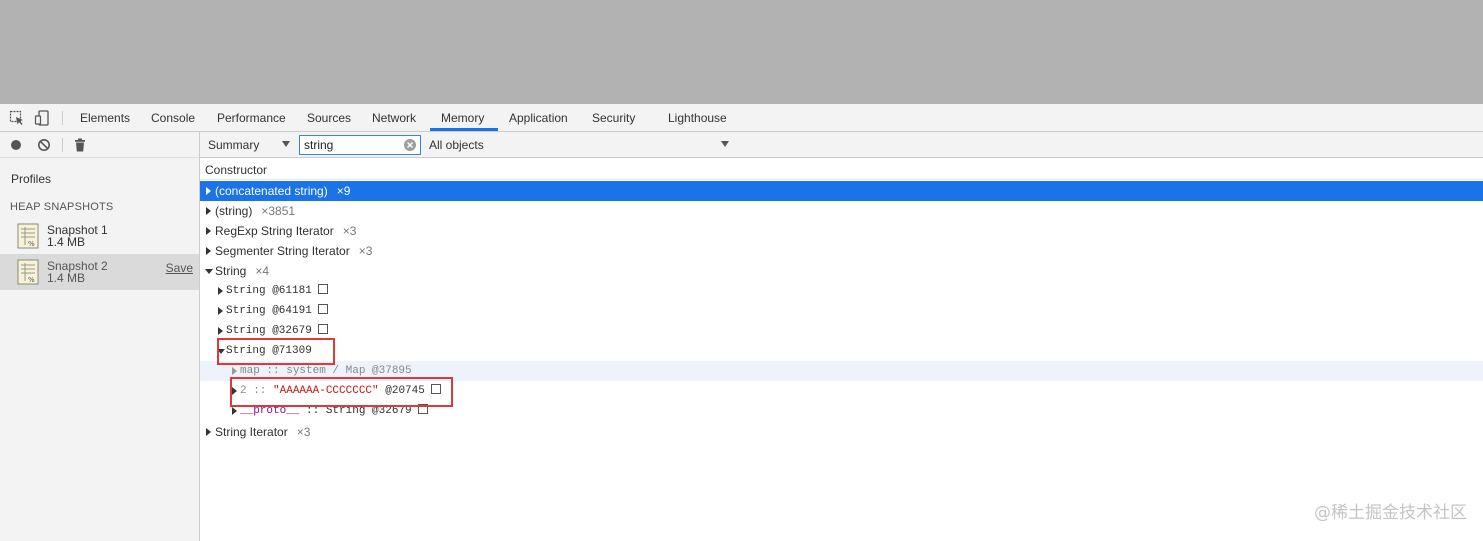 The image size is (1483, 541). I want to click on row-name: String @64191, so click(269, 311).